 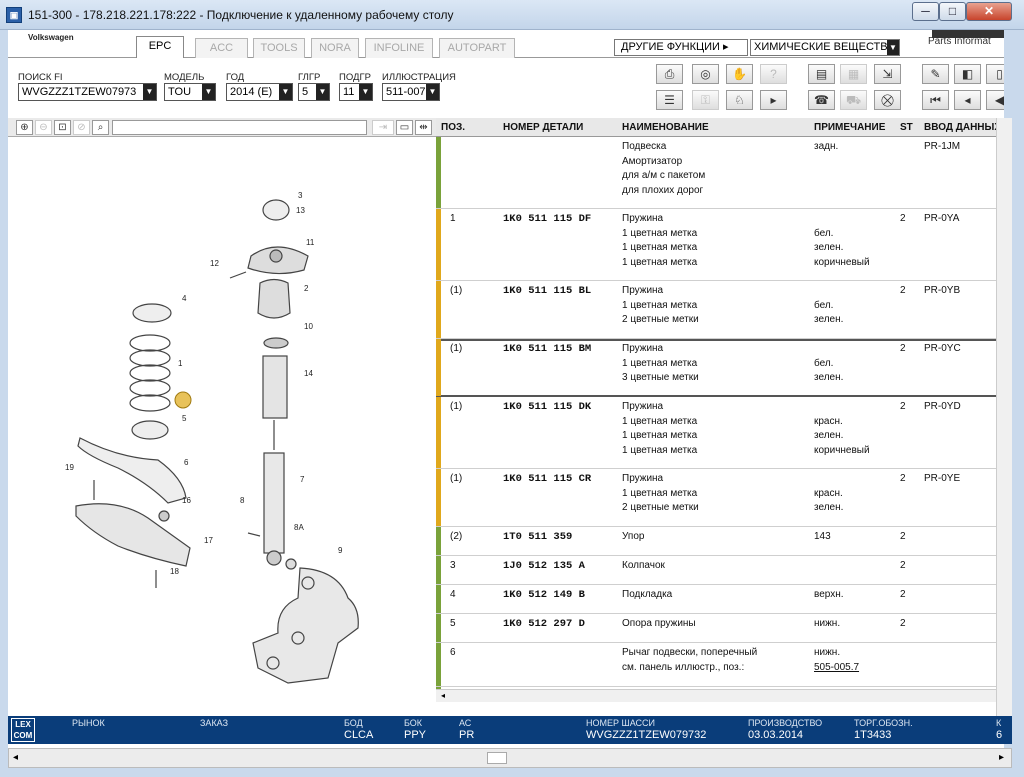 What do you see at coordinates (720, 541) in the screenshot?
I see `table-row: (2) 1T0 511 359 Упор 143 2` at bounding box center [720, 541].